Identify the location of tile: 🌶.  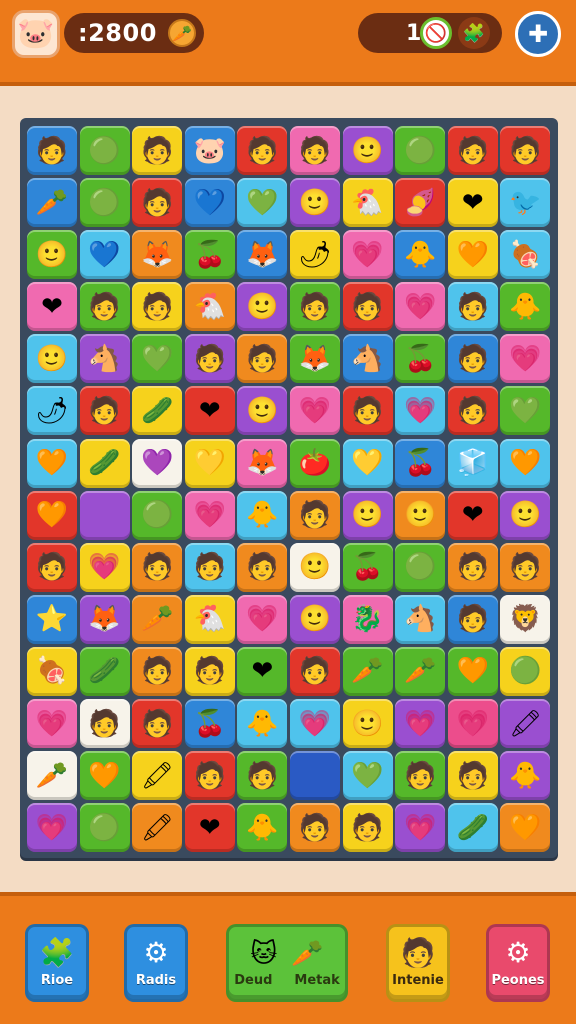
(52, 411).